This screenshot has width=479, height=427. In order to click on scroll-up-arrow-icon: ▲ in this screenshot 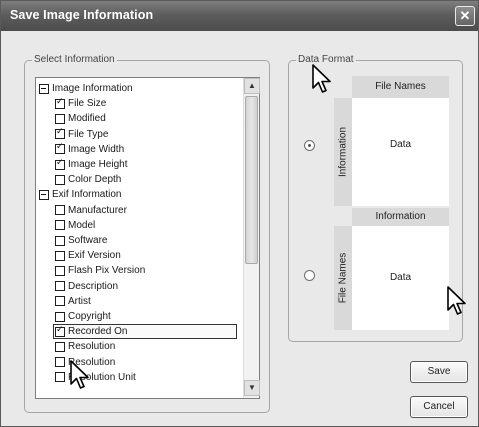, I will do `click(252, 86)`.